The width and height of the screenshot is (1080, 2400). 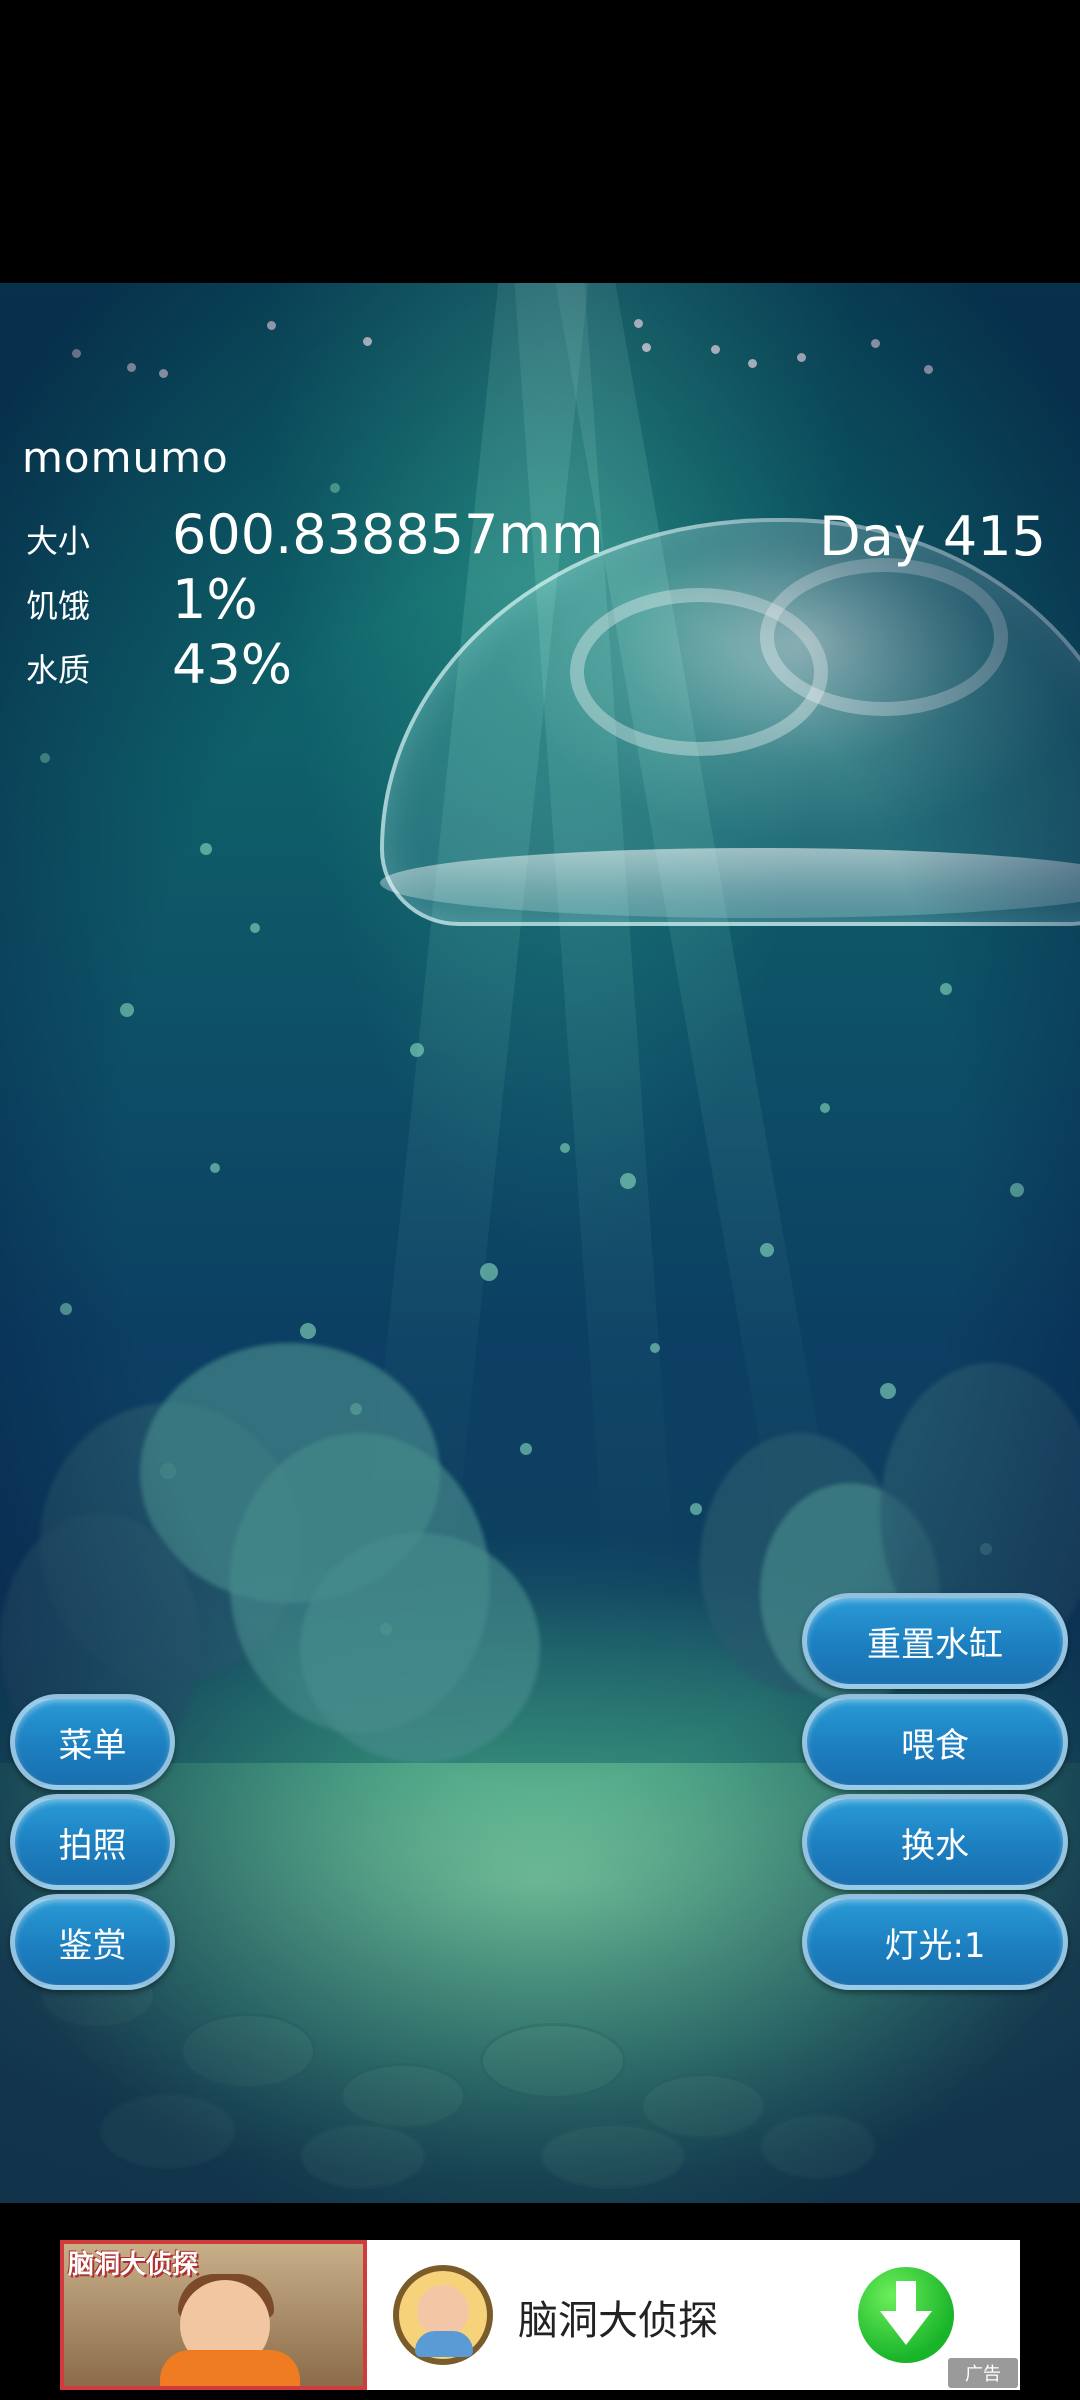 What do you see at coordinates (58, 541) in the screenshot?
I see `size-label: 大小` at bounding box center [58, 541].